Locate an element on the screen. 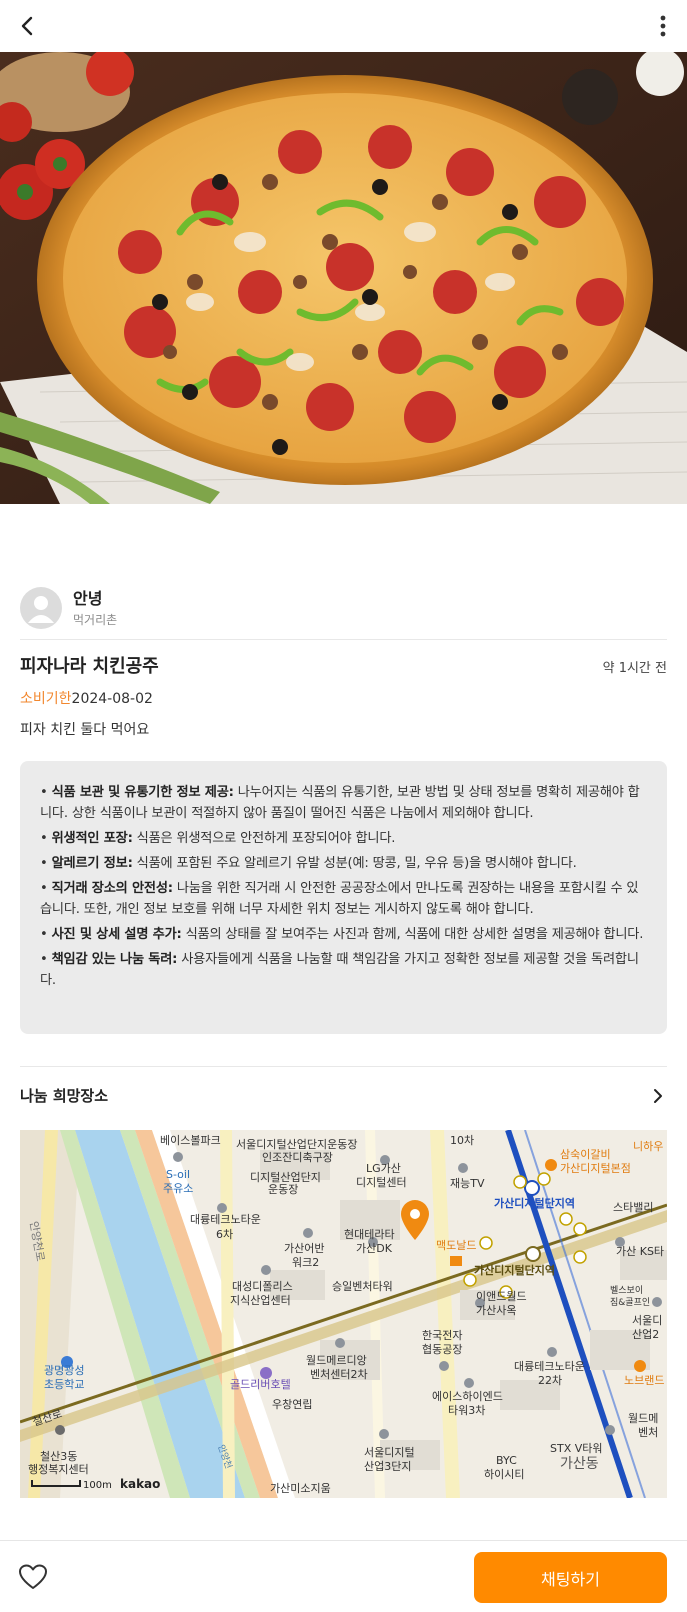 The height and width of the screenshot is (1612, 687). heart-icon is located at coordinates (33, 1576).